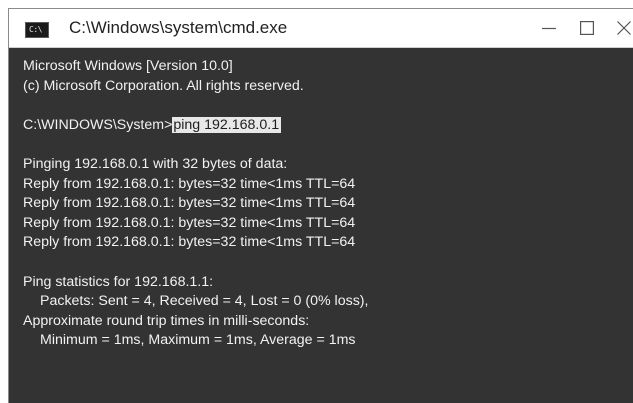 The width and height of the screenshot is (633, 403). I want to click on minimize-button, so click(549, 28).